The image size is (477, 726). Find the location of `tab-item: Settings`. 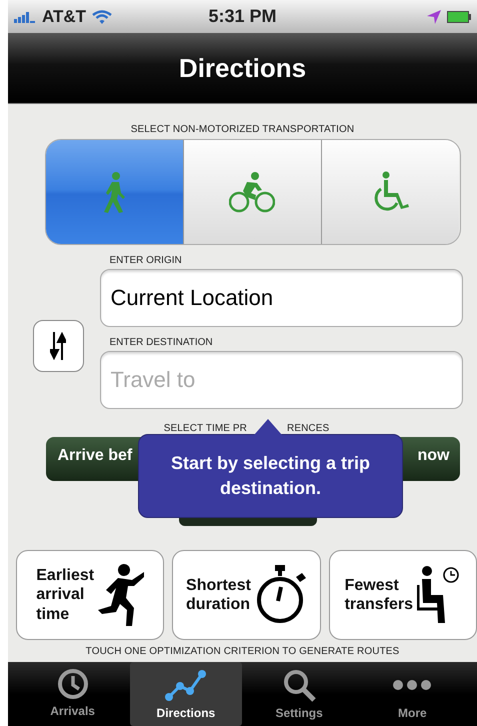

tab-item: Settings is located at coordinates (299, 694).